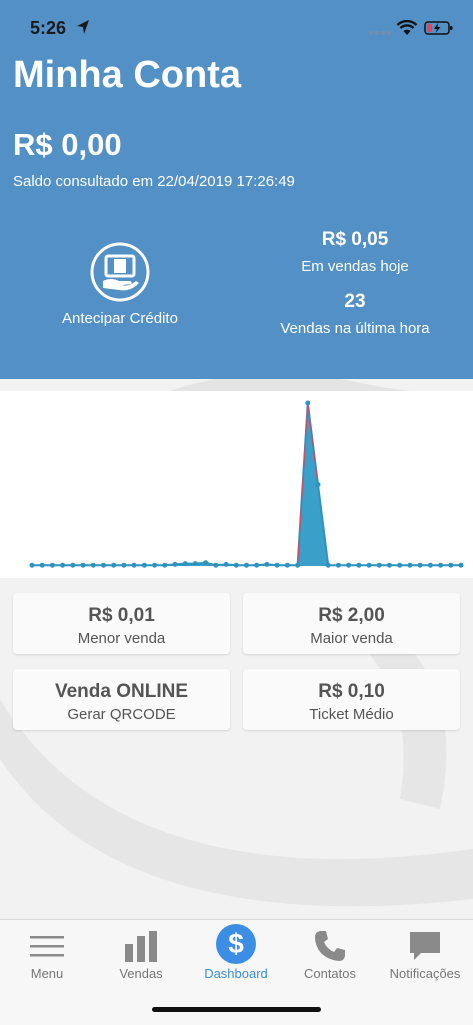 The image size is (473, 1025). Describe the element at coordinates (355, 301) in the screenshot. I see `sales-last-hour-value: 23` at that location.